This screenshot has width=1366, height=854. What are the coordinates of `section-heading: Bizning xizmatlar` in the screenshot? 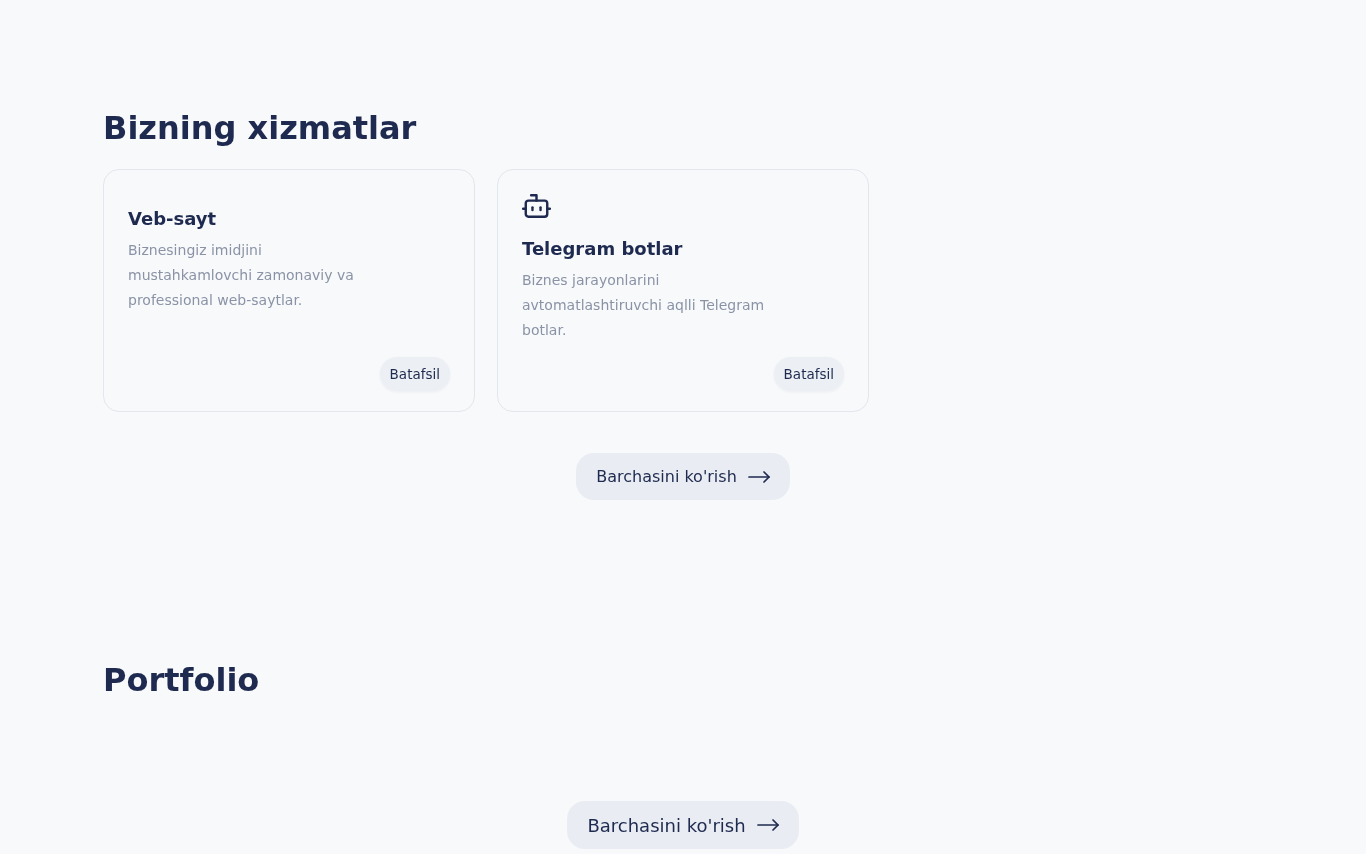 It's located at (260, 128).